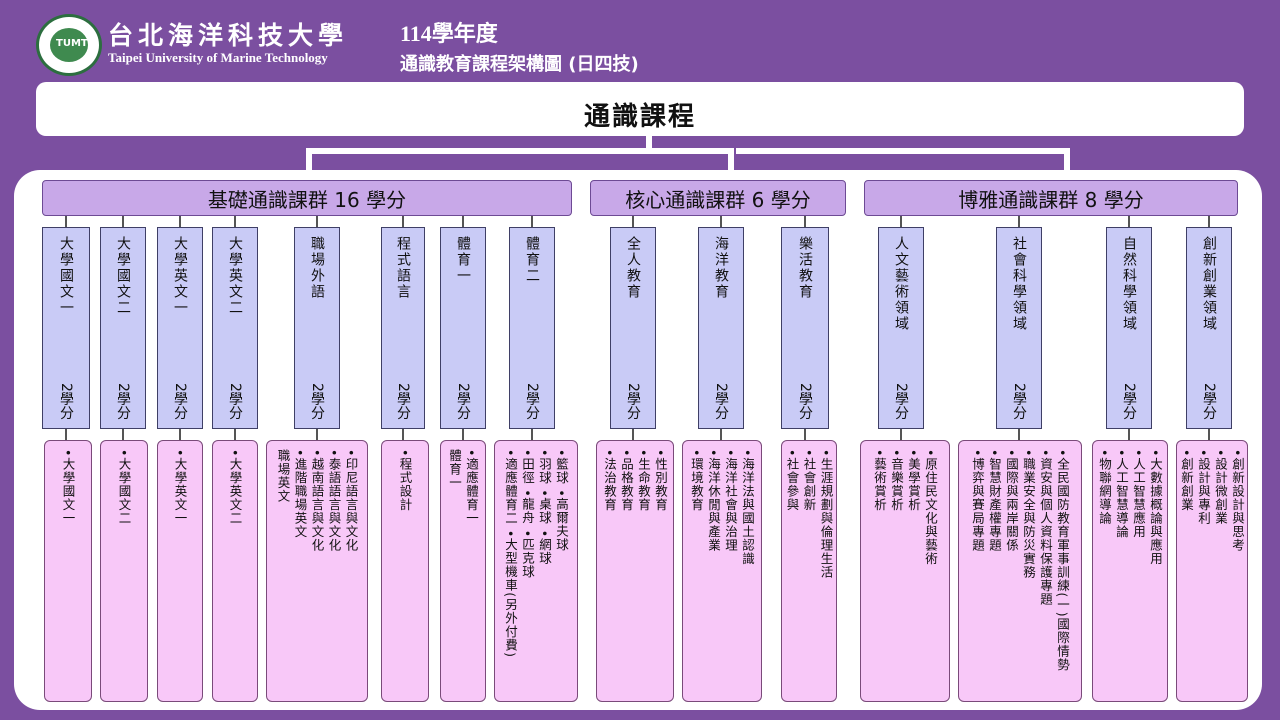 Image resolution: width=1280 pixels, height=720 pixels. What do you see at coordinates (721, 328) in the screenshot?
I see `subject-box: 海洋教育 2學分` at bounding box center [721, 328].